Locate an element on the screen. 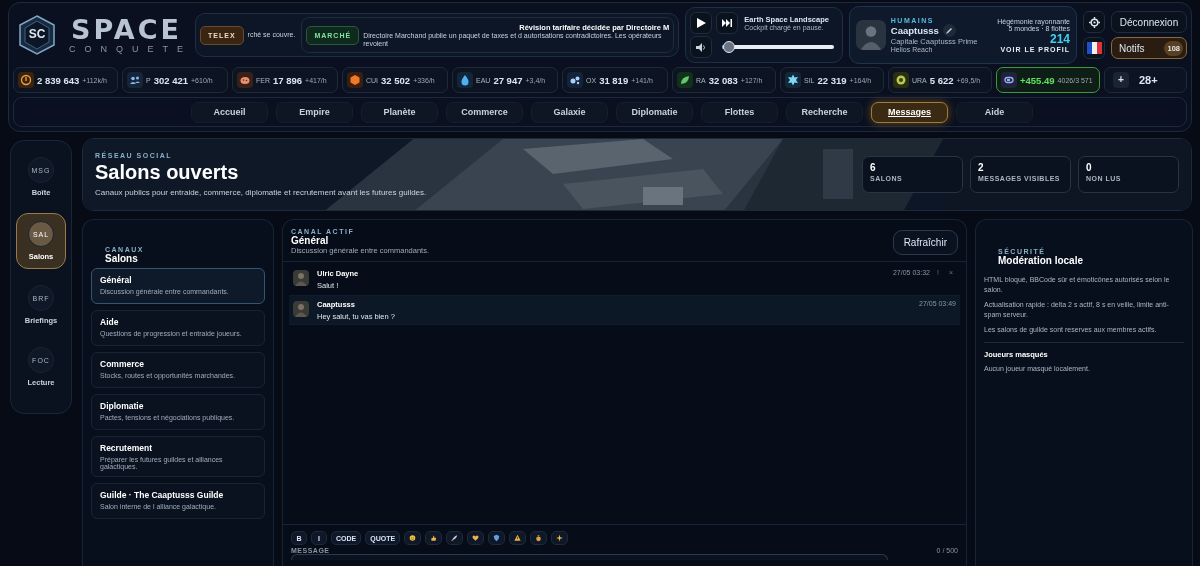 This screenshot has width=1200, height=566. nav-tab: Flottes is located at coordinates (739, 112).